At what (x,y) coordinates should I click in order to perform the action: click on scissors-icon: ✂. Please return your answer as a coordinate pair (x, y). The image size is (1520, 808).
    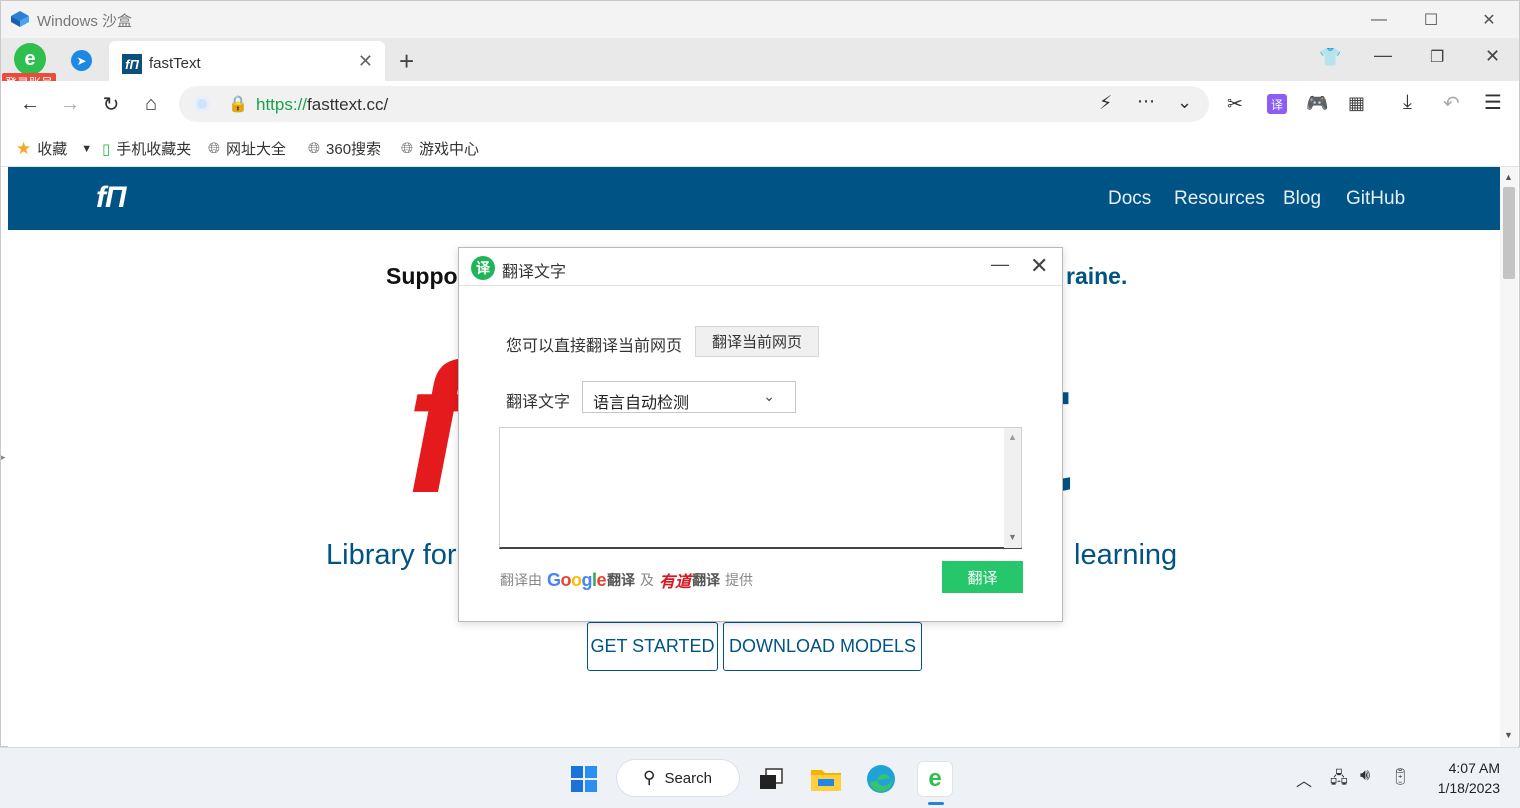
    Looking at the image, I should click on (1235, 104).